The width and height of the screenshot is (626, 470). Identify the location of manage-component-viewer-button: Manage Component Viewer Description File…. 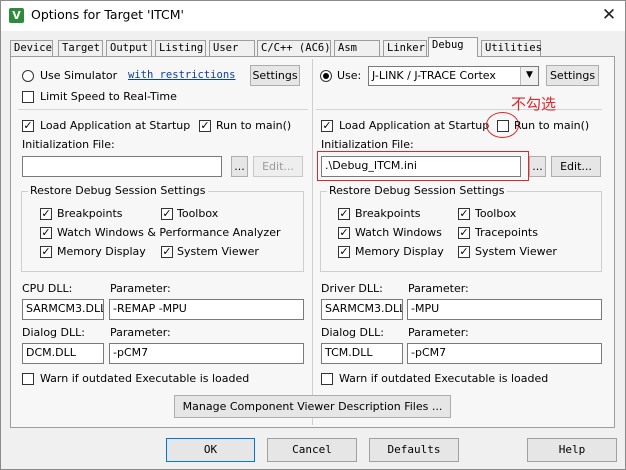
(312, 406).